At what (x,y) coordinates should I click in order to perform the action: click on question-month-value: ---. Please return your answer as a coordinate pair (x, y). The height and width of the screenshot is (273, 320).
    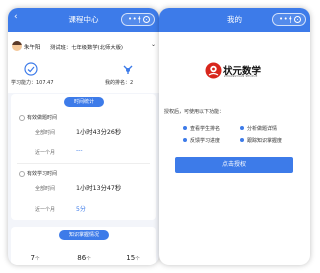
    Looking at the image, I should click on (79, 150).